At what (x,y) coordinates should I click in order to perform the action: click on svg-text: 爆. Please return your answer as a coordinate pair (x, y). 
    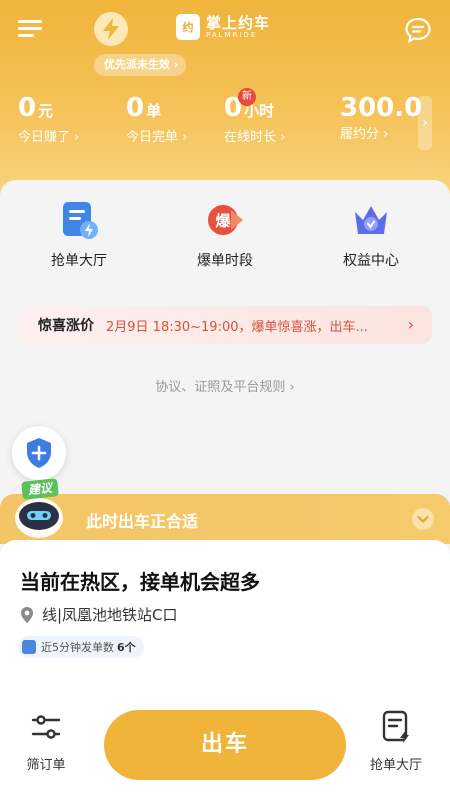
    Looking at the image, I should click on (223, 221).